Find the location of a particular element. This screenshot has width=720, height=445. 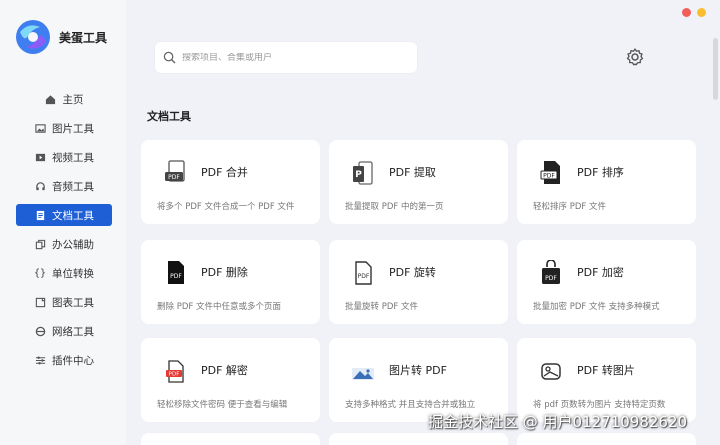

svg-text: P is located at coordinates (358, 175).